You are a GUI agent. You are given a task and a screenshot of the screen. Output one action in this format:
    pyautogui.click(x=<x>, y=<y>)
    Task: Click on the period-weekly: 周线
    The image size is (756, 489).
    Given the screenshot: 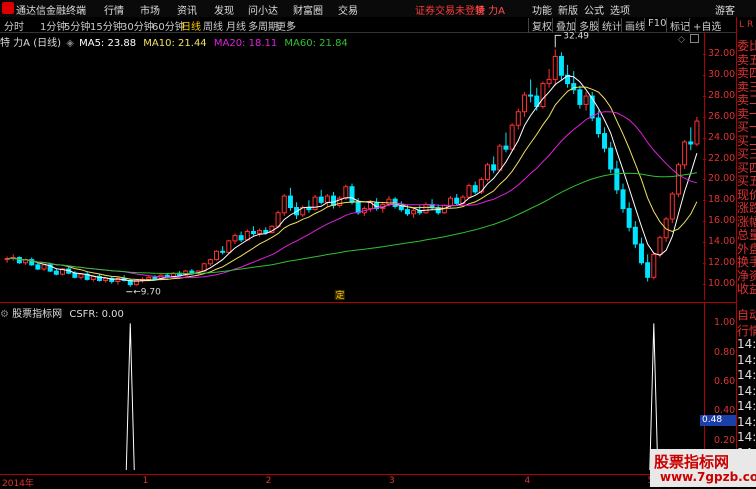 What is the action you would take?
    pyautogui.click(x=213, y=25)
    